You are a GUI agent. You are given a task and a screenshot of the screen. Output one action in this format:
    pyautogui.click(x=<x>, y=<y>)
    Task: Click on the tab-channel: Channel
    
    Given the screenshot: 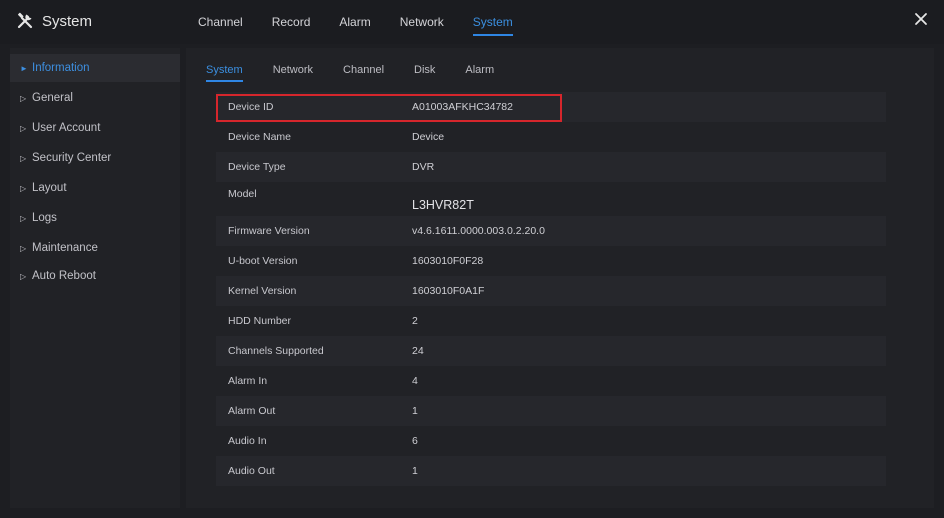 What is the action you would take?
    pyautogui.click(x=220, y=22)
    